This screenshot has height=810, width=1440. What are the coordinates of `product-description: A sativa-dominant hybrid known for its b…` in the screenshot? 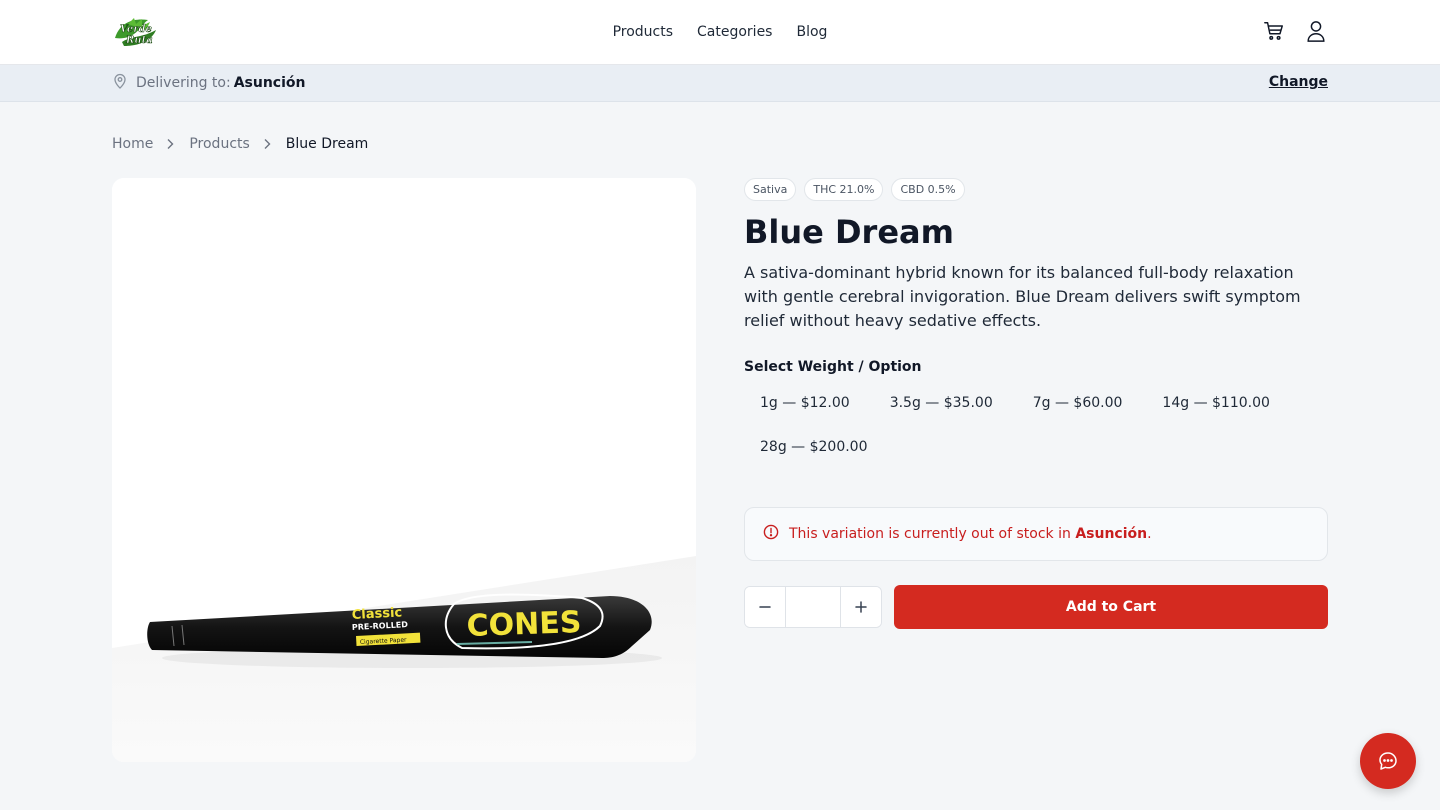 It's located at (1022, 296).